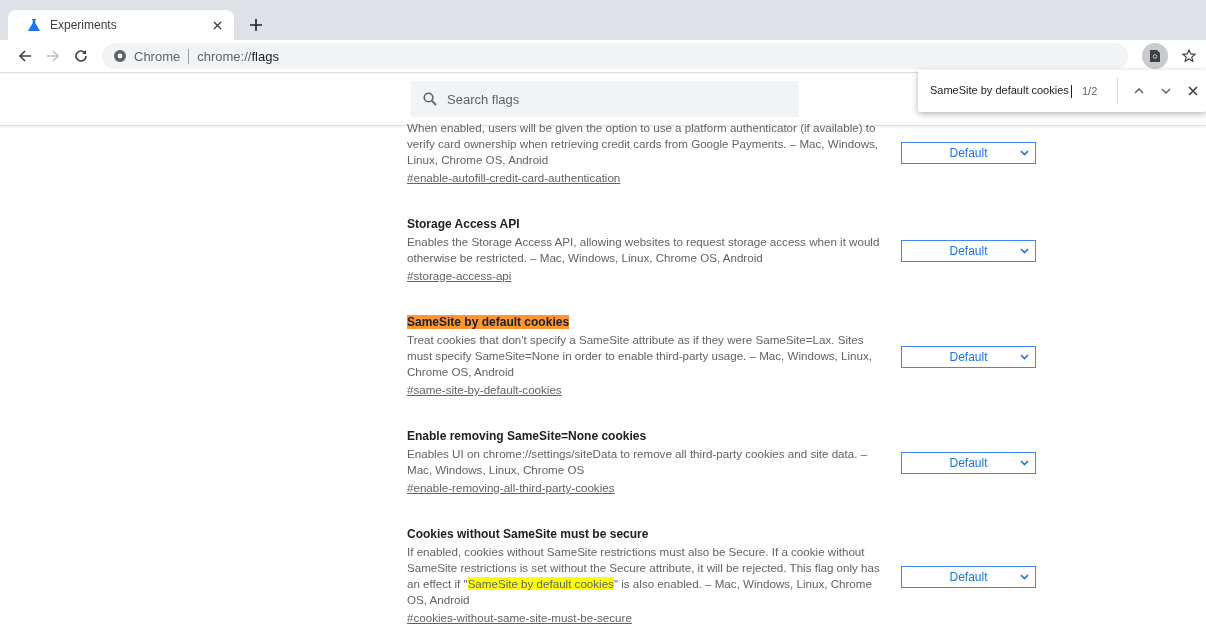 The width and height of the screenshot is (1206, 628). What do you see at coordinates (1090, 91) in the screenshot?
I see `match-count: 1/2` at bounding box center [1090, 91].